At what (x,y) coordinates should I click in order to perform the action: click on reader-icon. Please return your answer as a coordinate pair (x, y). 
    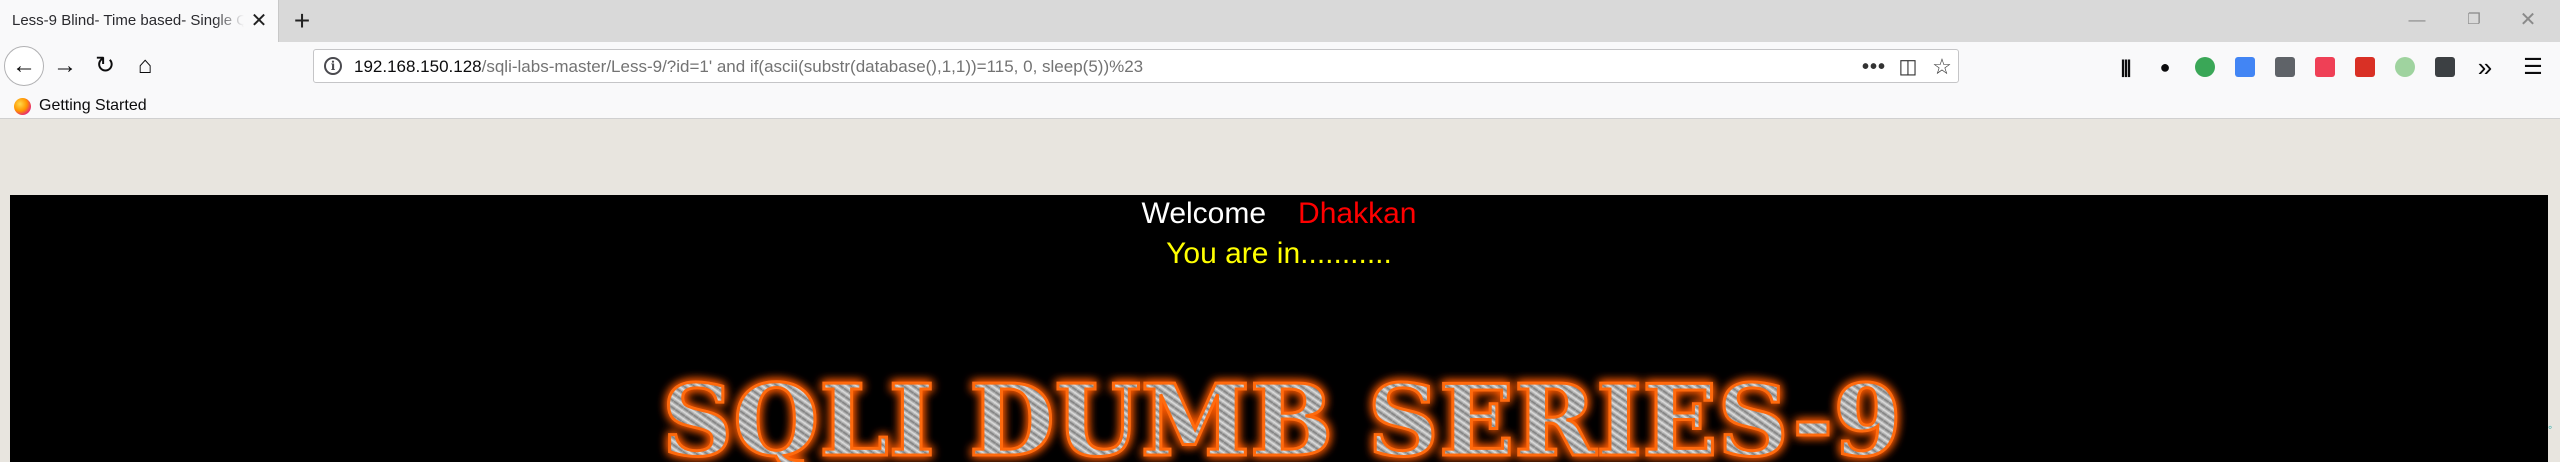
    Looking at the image, I should click on (2285, 67).